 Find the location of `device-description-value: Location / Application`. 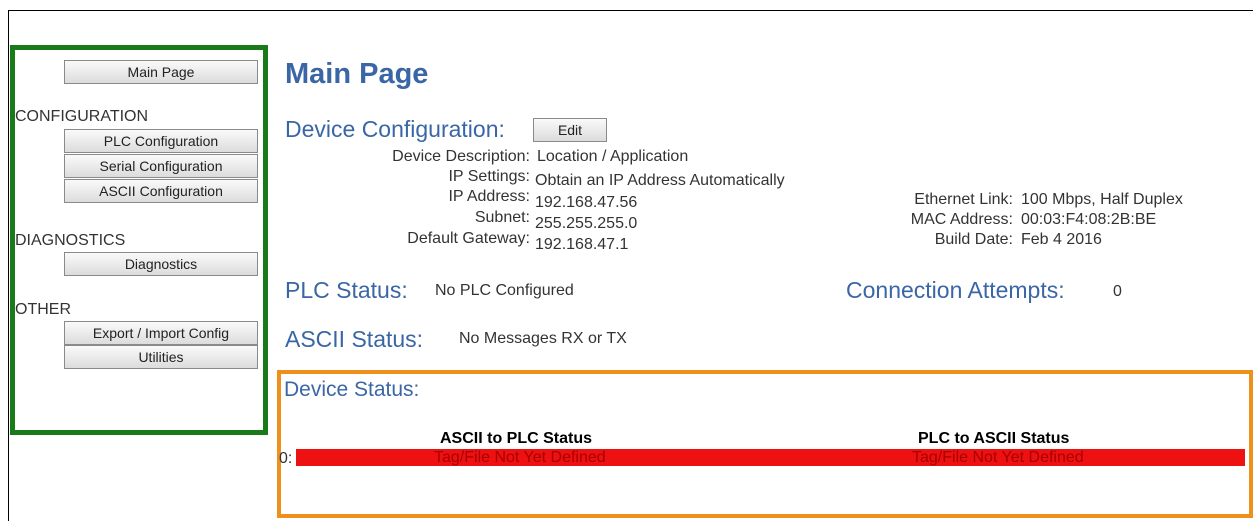

device-description-value: Location / Application is located at coordinates (613, 156).